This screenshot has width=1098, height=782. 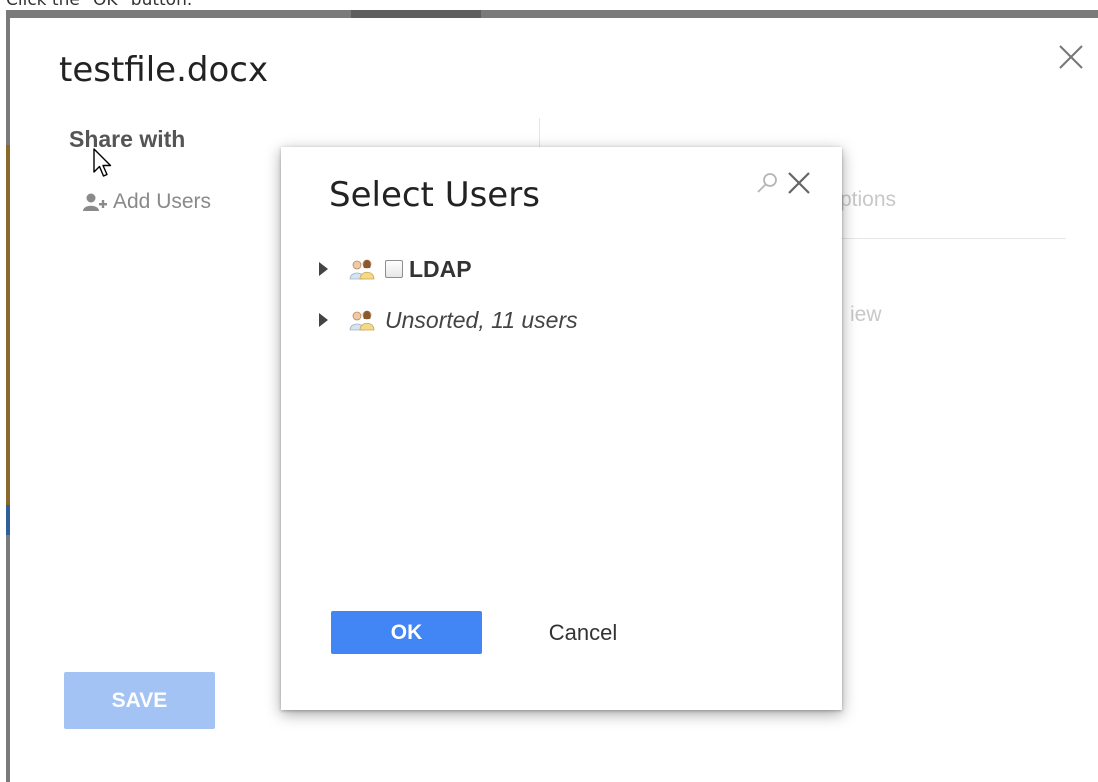 What do you see at coordinates (95, 202) in the screenshot?
I see `add-user-icon` at bounding box center [95, 202].